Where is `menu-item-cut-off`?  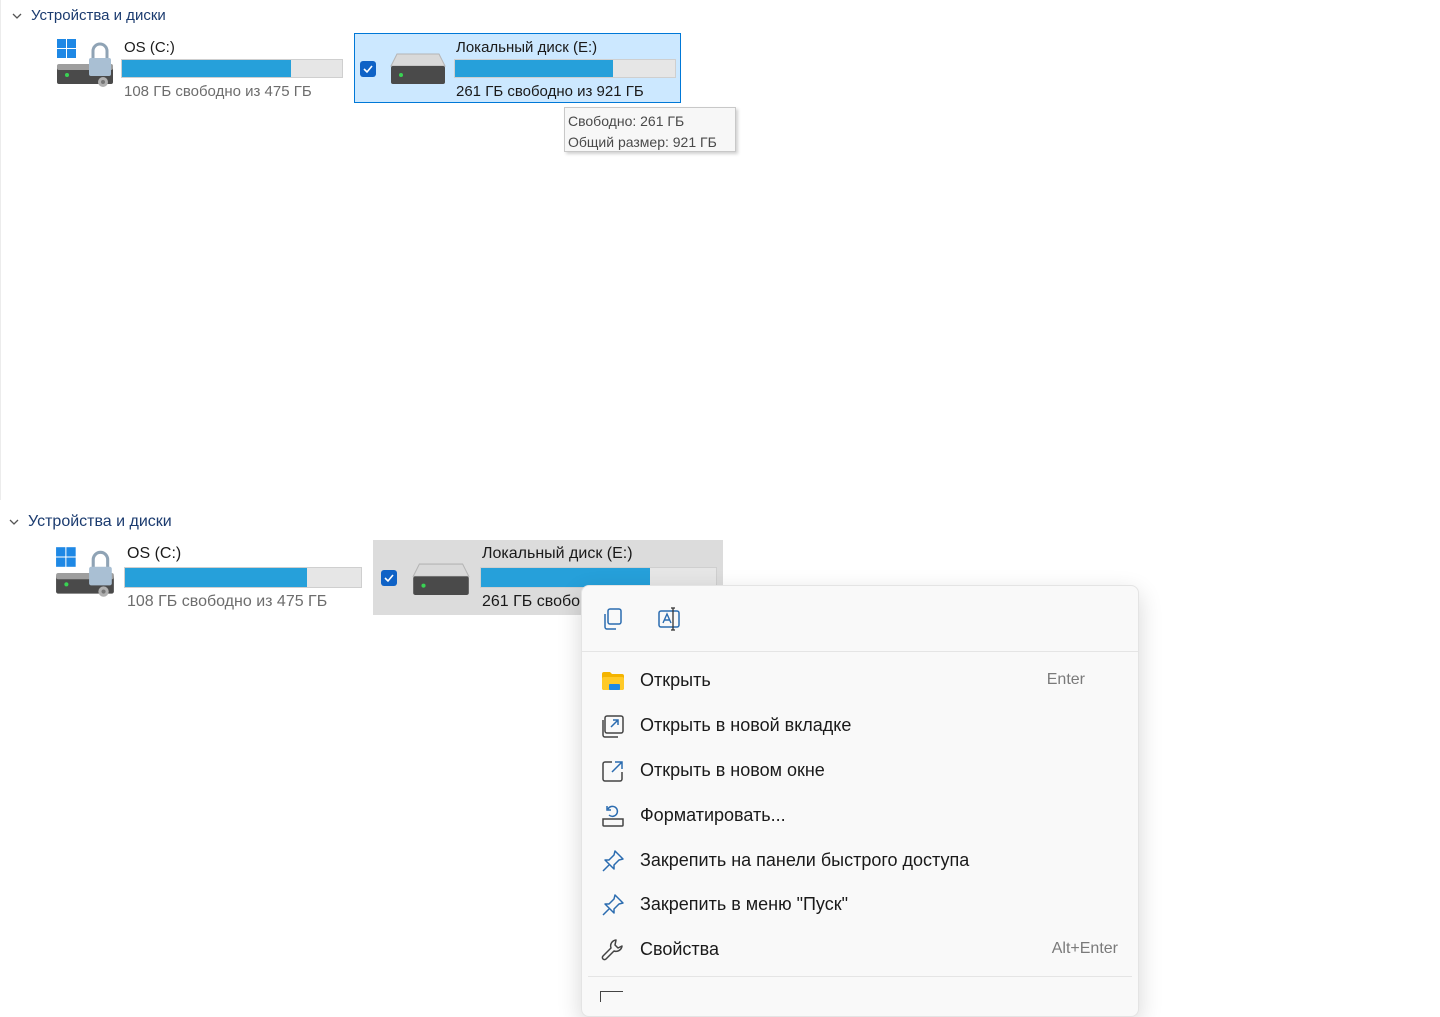 menu-item-cut-off is located at coordinates (611, 996).